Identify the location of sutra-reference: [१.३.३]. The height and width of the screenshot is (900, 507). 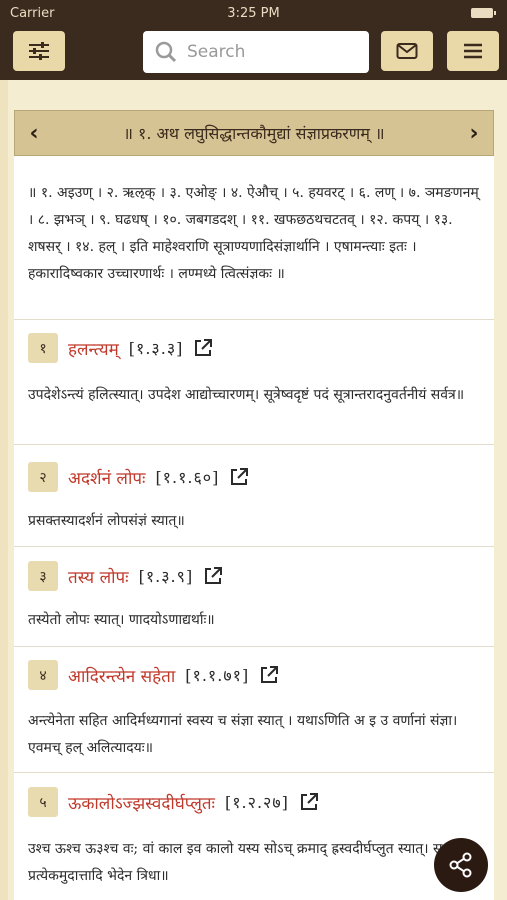
(156, 348).